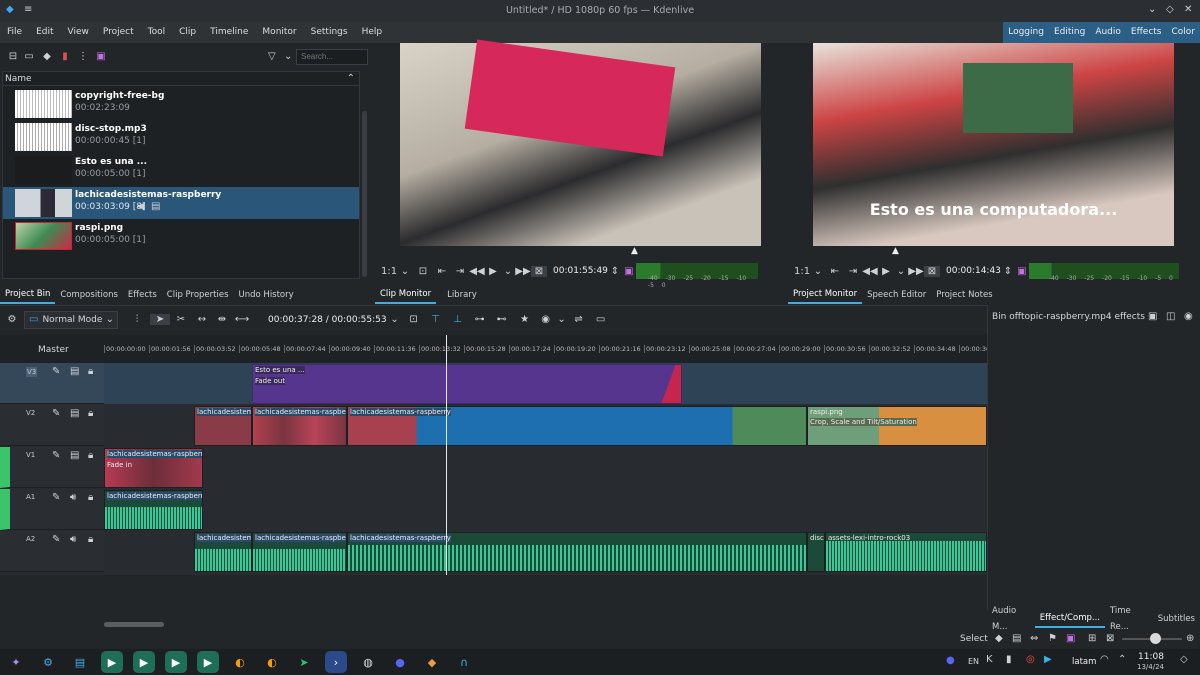 This screenshot has width=1200, height=675. What do you see at coordinates (1152, 316) in the screenshot?
I see `save-effect-icon: ▣` at bounding box center [1152, 316].